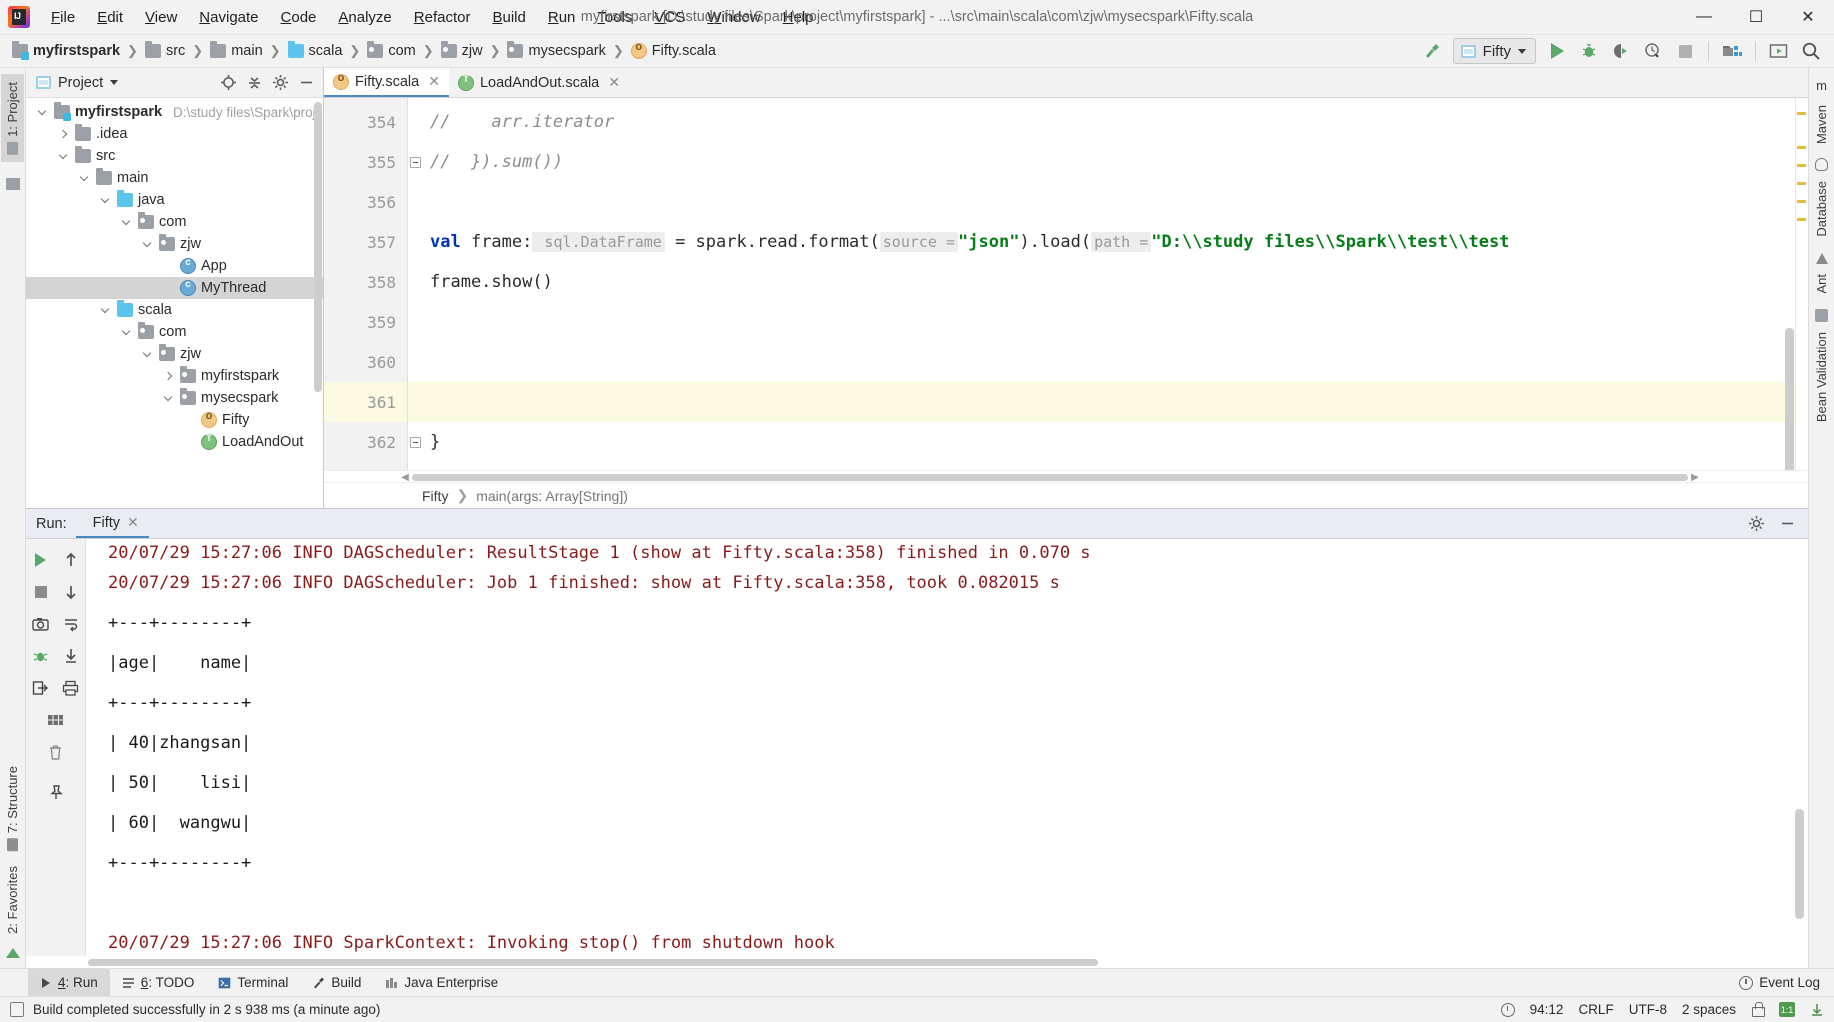  What do you see at coordinates (1799, 864) in the screenshot?
I see `console-vertical-scrollbar` at bounding box center [1799, 864].